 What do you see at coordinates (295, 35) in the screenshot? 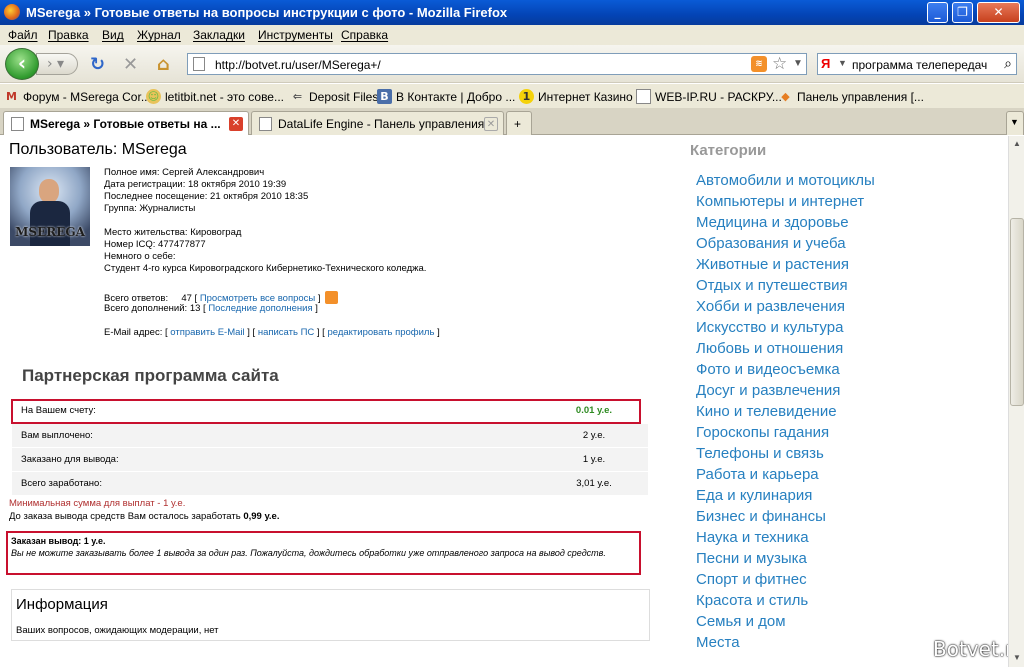
I see `menu-tools: Инструменты` at bounding box center [295, 35].